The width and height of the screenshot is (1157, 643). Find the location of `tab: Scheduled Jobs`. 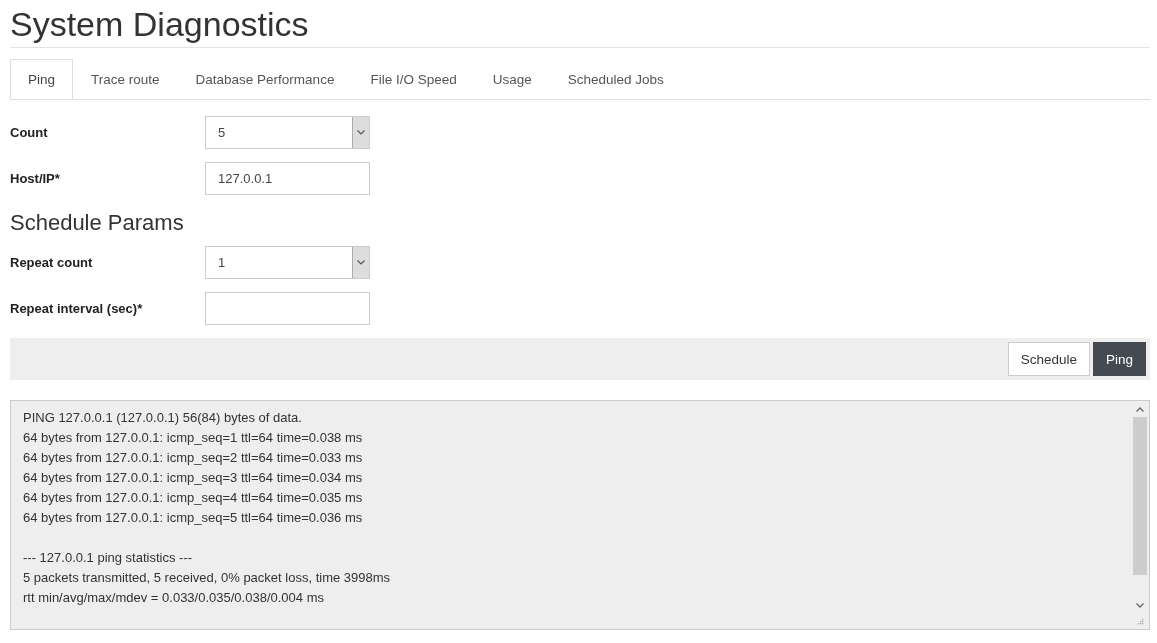

tab: Scheduled Jobs is located at coordinates (615, 79).